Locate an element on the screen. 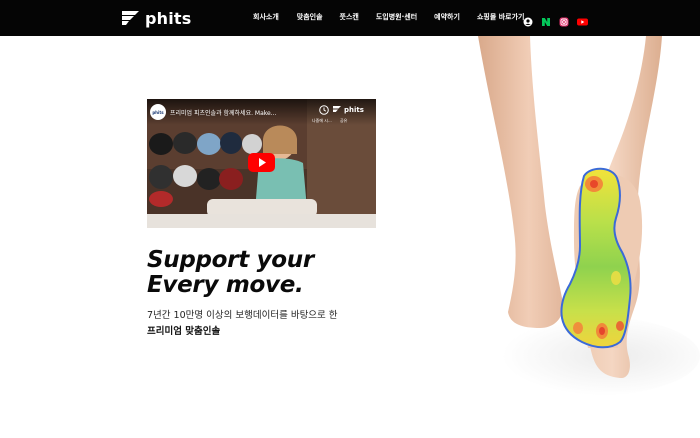  nav-partner-hospitals: 도입병원·센터 is located at coordinates (396, 17).